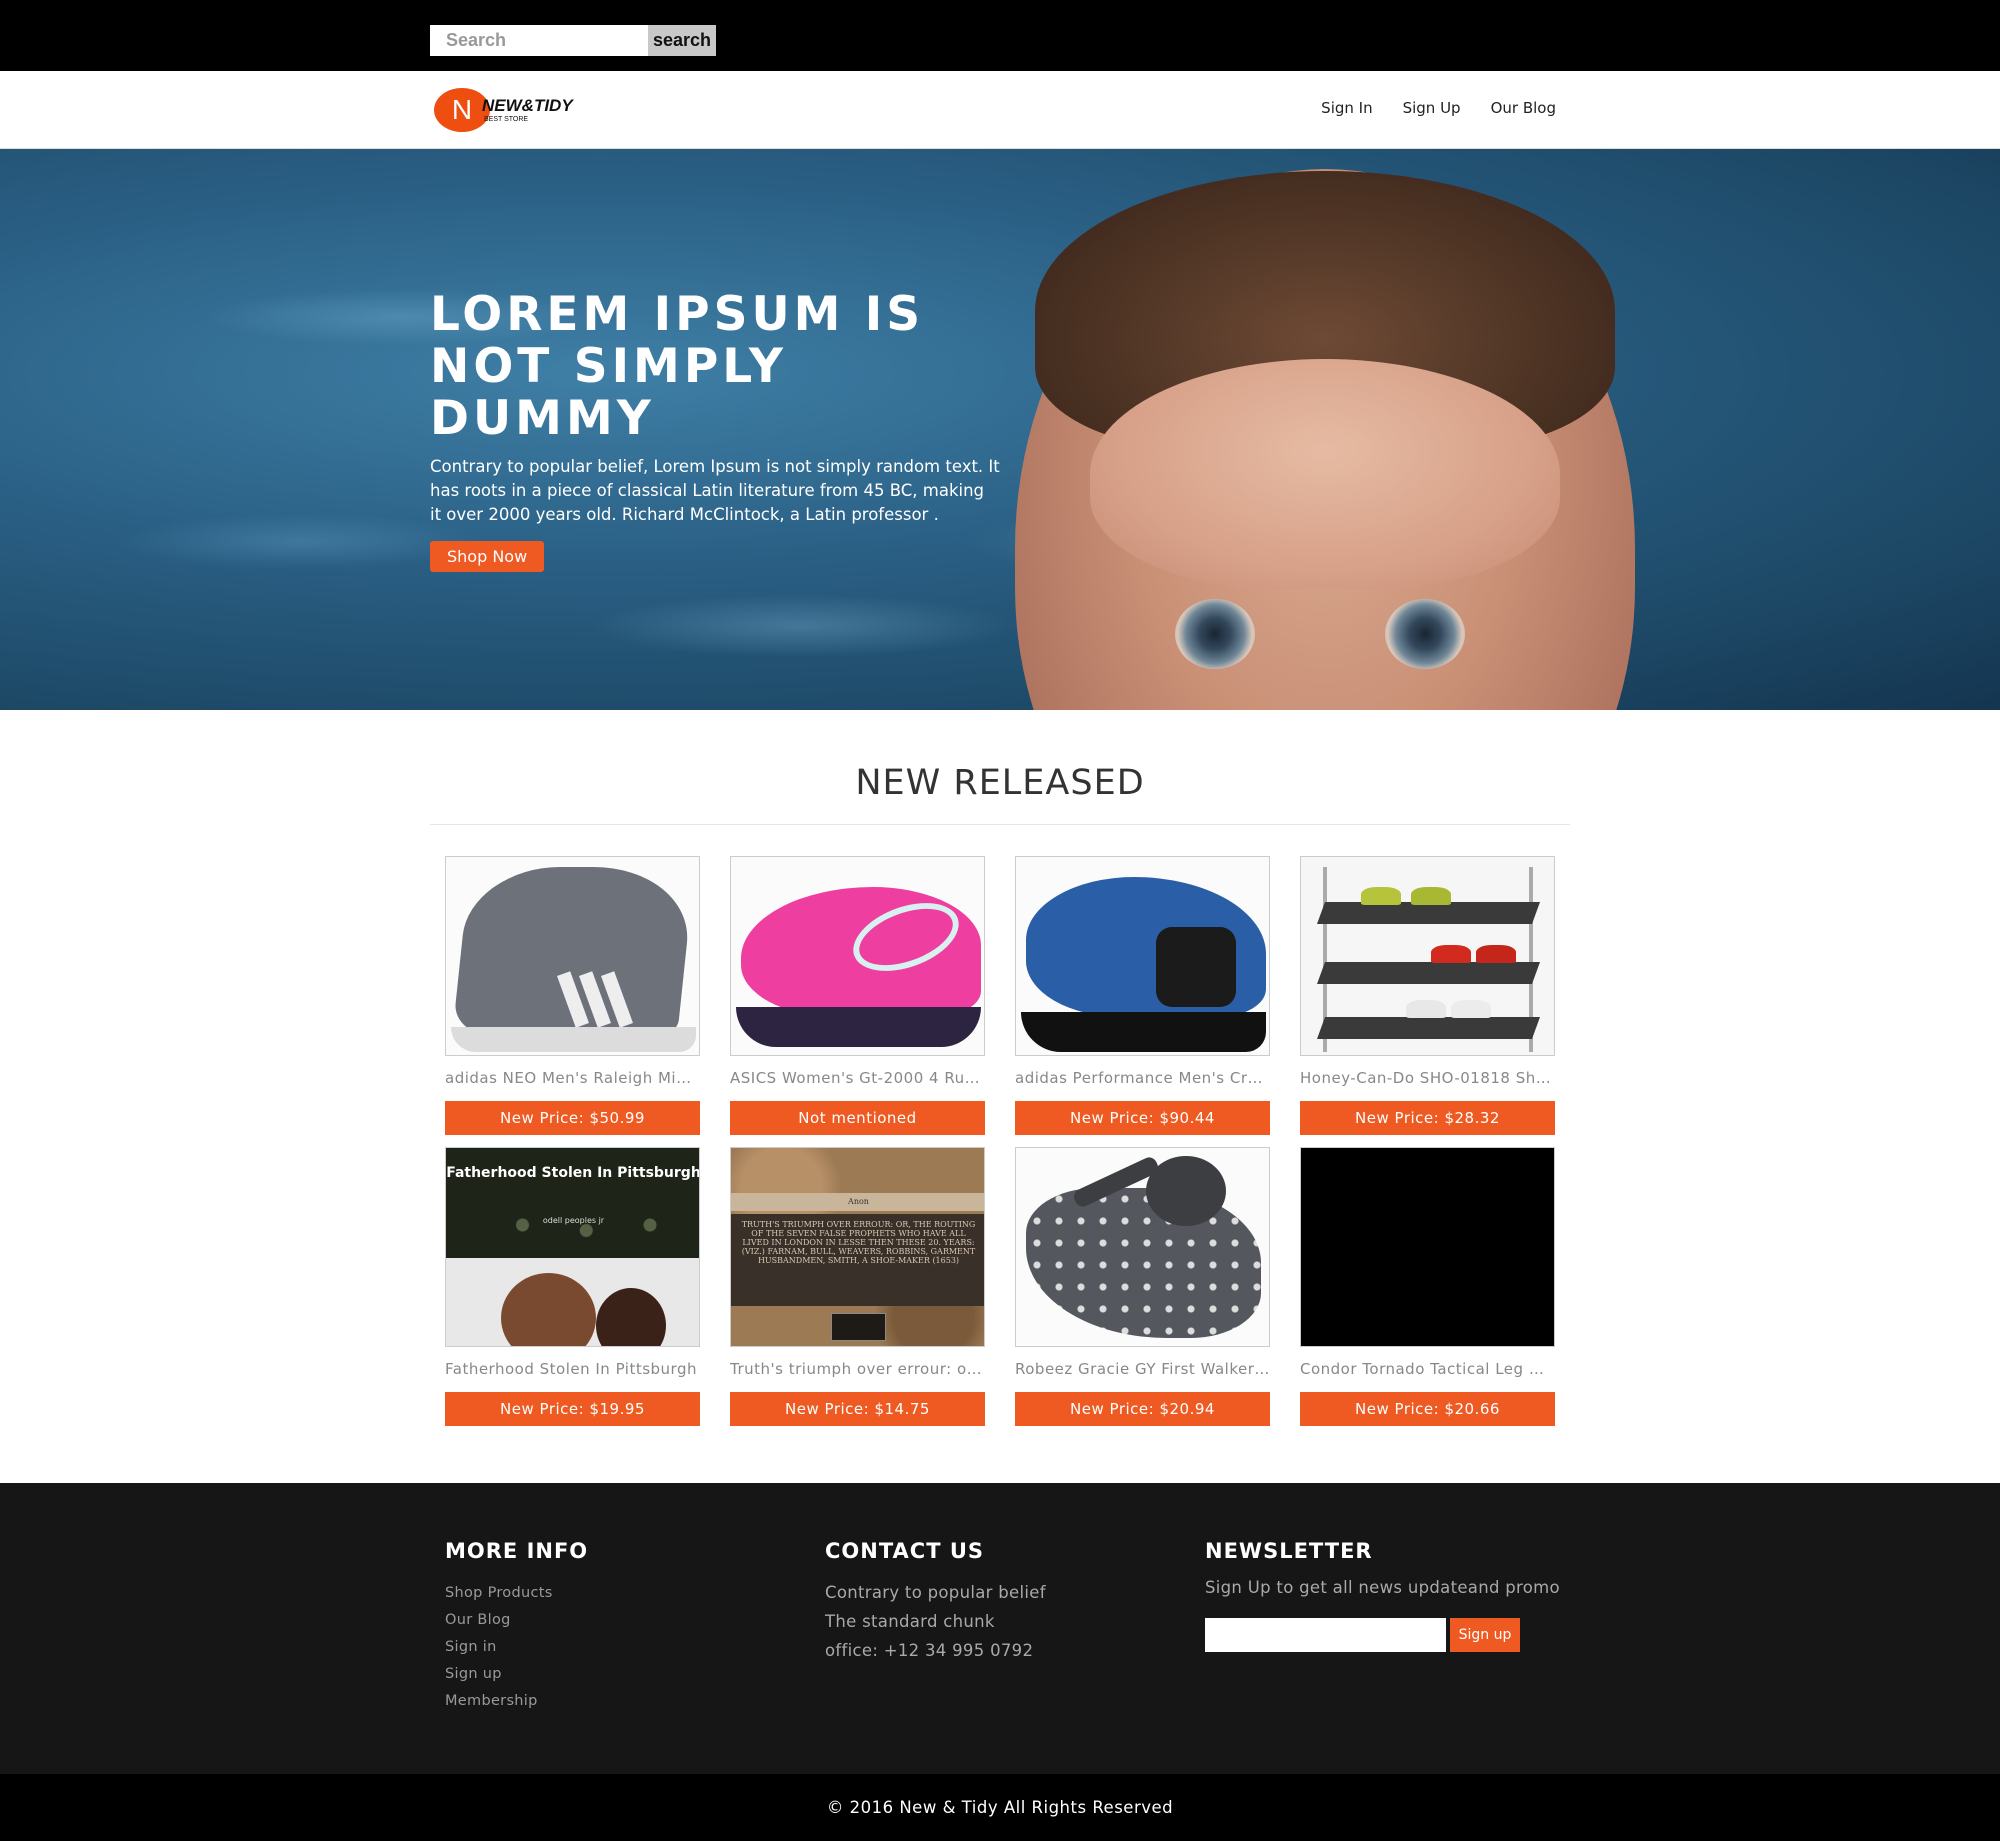 This screenshot has height=1841, width=2000. Describe the element at coordinates (1000, 824) in the screenshot. I see `section-divider` at that location.